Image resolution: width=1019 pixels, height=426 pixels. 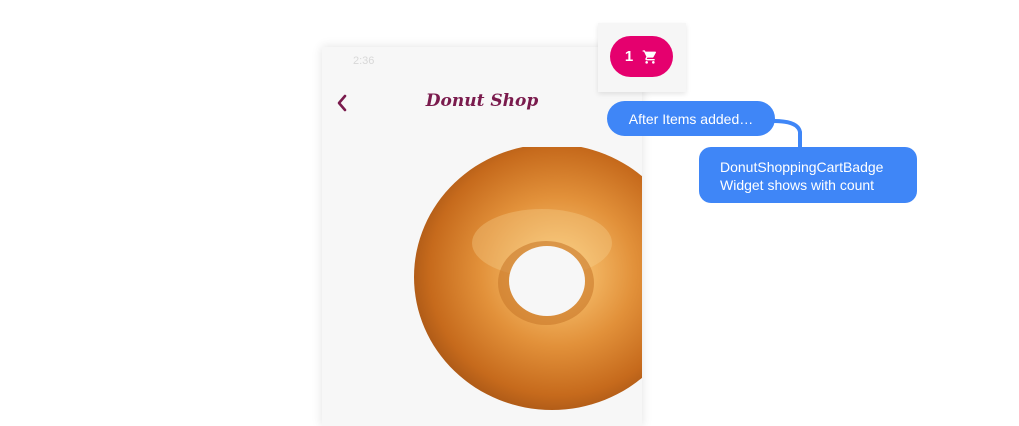 What do you see at coordinates (528, 278) in the screenshot?
I see `glazed-donut-image` at bounding box center [528, 278].